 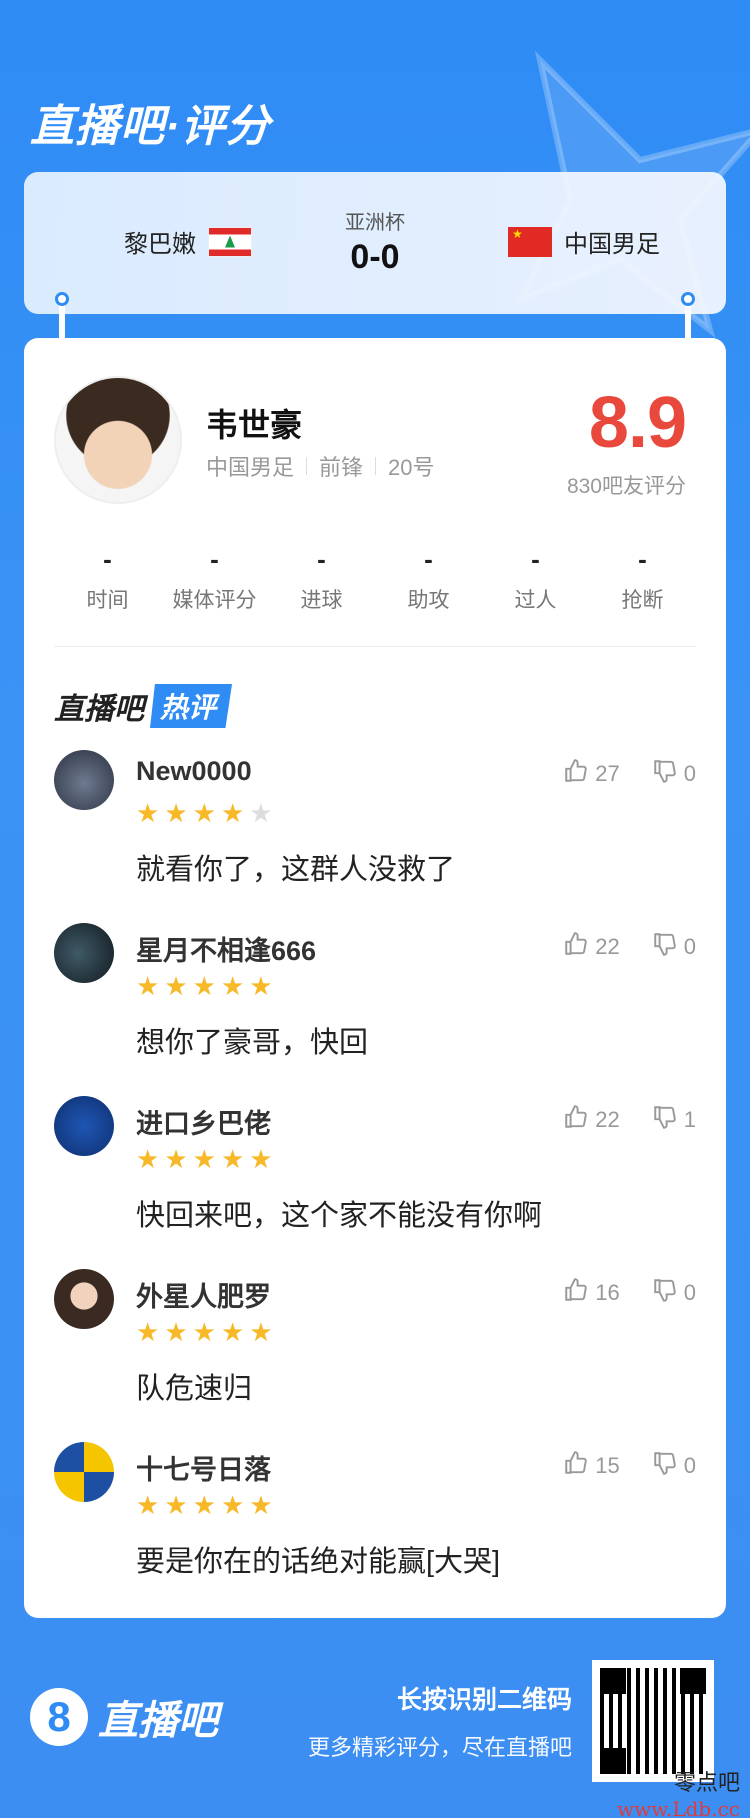 What do you see at coordinates (375, 646) in the screenshot?
I see `section-divider` at bounding box center [375, 646].